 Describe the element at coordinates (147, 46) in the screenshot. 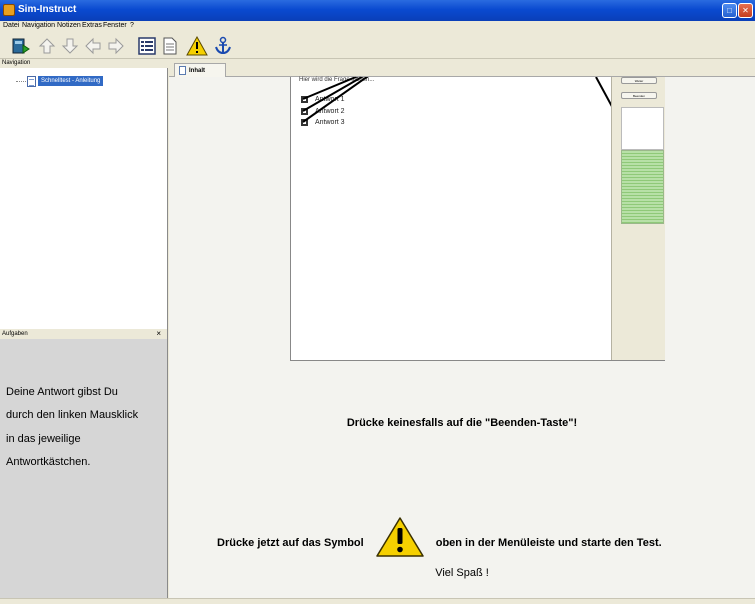

I see `list-icon` at that location.